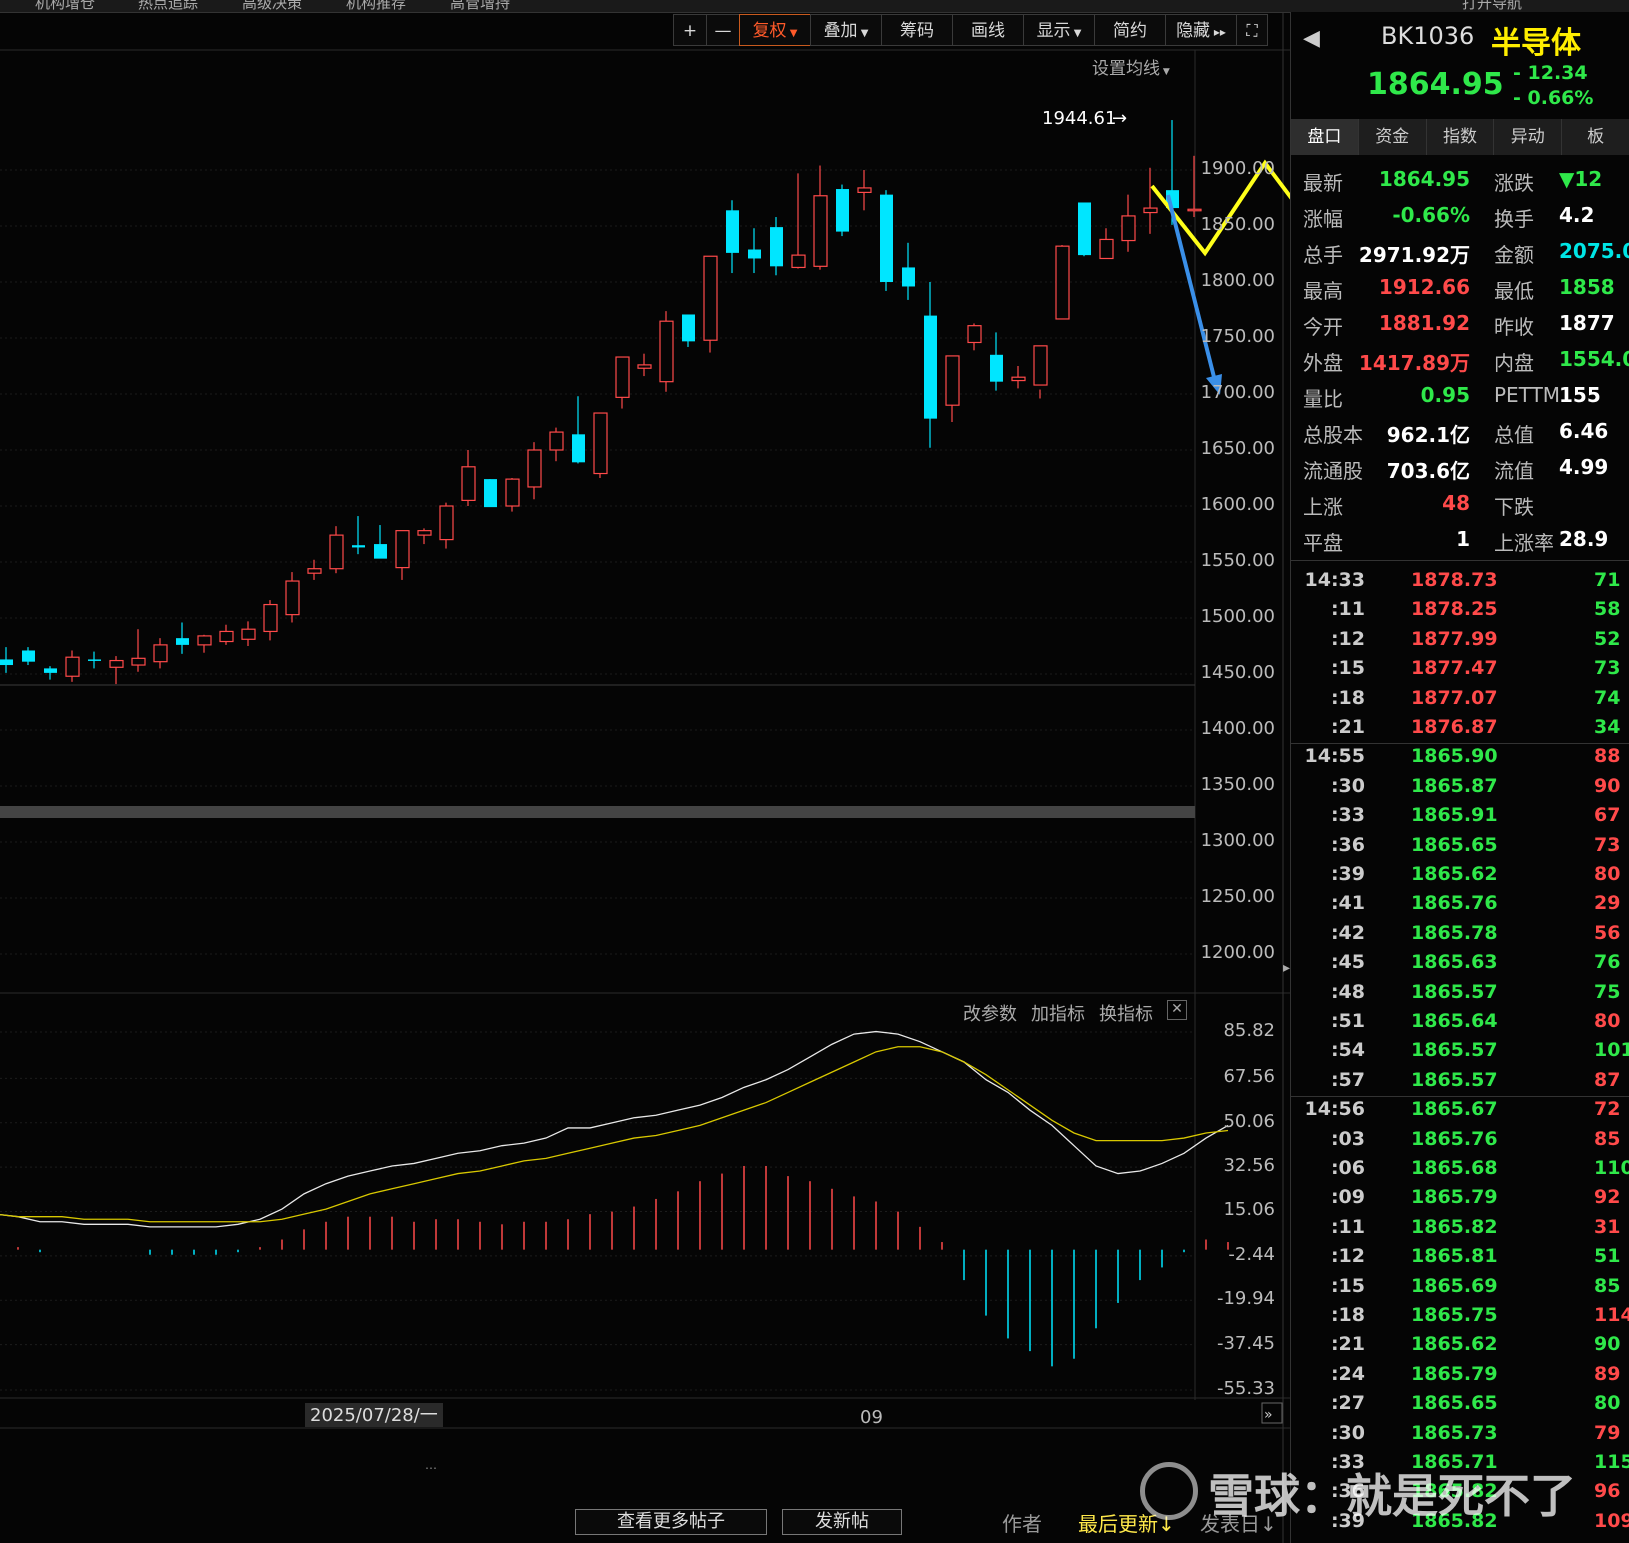 The width and height of the screenshot is (1629, 1543). I want to click on tick-volume: 85, so click(1607, 1138).